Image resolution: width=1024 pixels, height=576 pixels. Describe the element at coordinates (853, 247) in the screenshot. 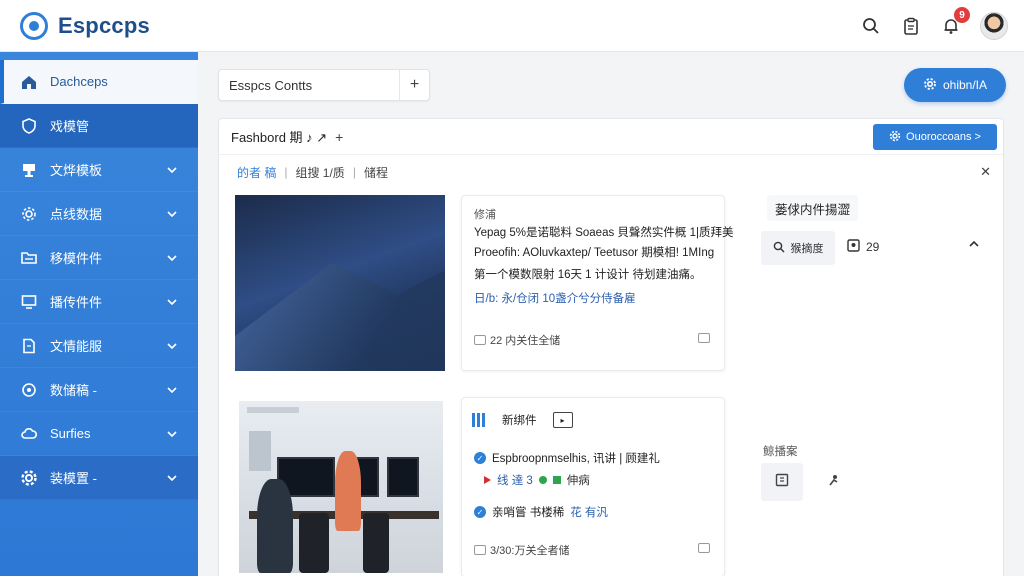

I see `image-icon` at that location.